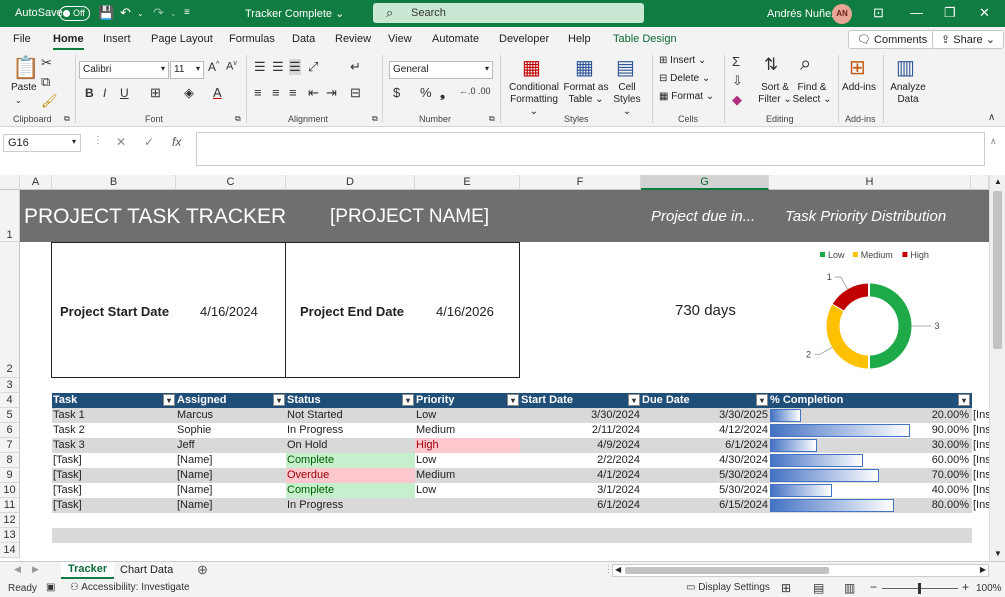 The image size is (1005, 597). I want to click on row-header-3: 3, so click(10, 385).